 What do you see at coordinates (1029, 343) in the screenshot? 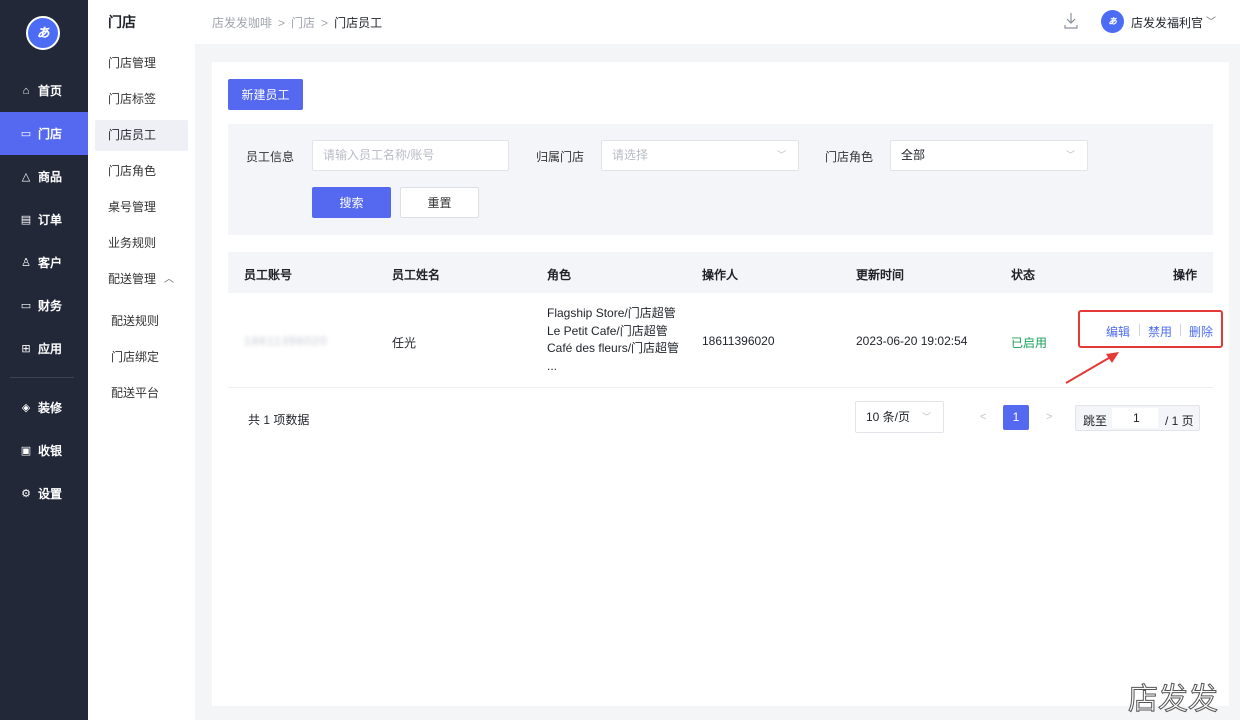
I see `status-badge: 已启用` at bounding box center [1029, 343].